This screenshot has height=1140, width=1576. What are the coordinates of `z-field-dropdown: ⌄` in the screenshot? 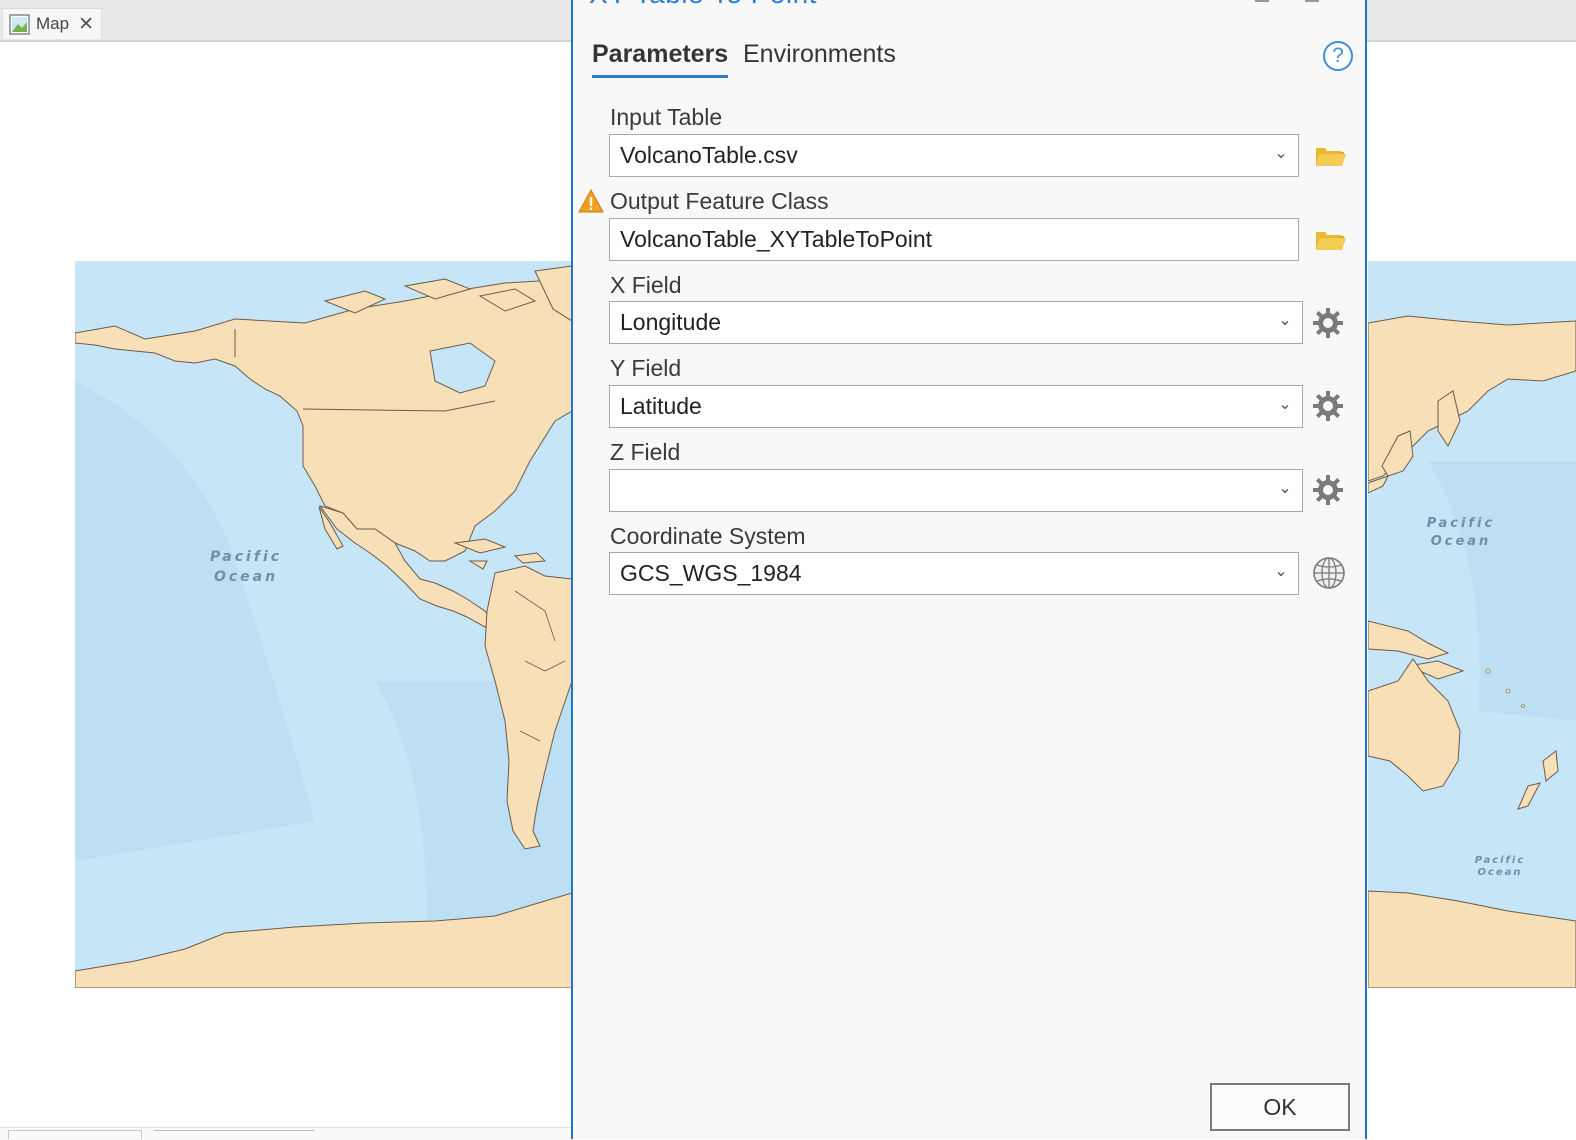 It's located at (956, 490).